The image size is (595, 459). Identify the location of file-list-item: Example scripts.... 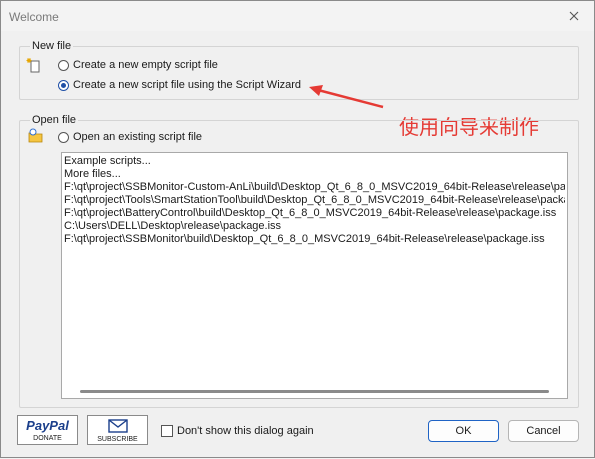
(314, 161).